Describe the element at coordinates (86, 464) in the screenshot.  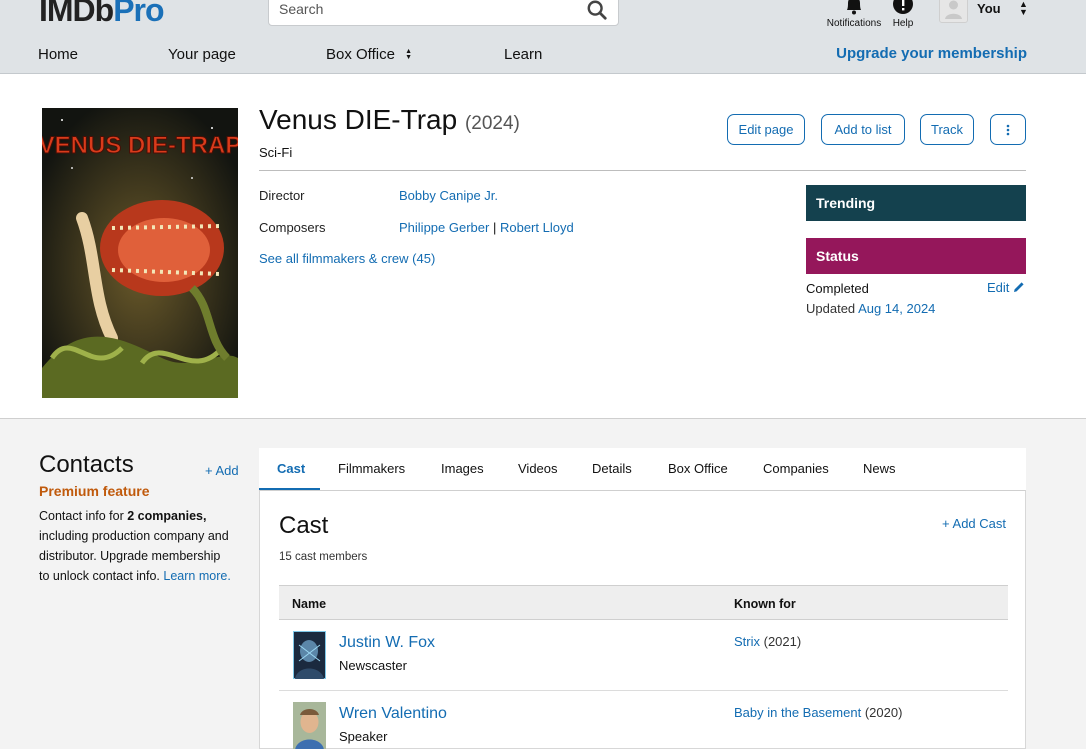
I see `contacts-heading: Contacts` at that location.